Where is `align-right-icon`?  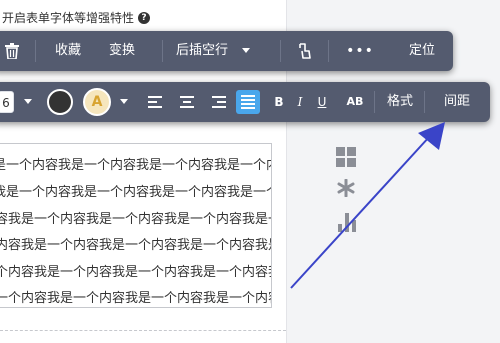
align-right-icon is located at coordinates (219, 101).